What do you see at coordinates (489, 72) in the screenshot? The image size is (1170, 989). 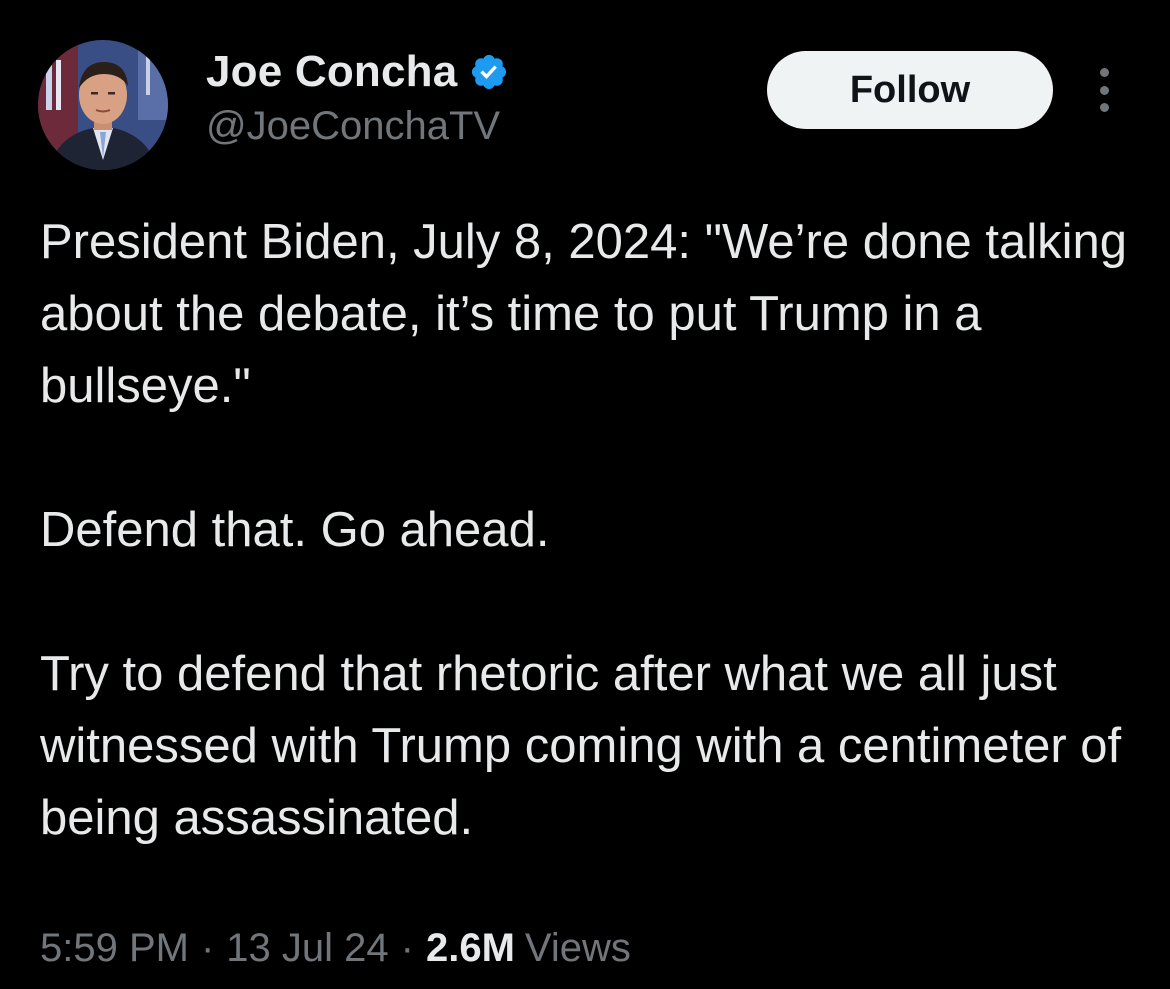 I see `verified-badge-icon` at bounding box center [489, 72].